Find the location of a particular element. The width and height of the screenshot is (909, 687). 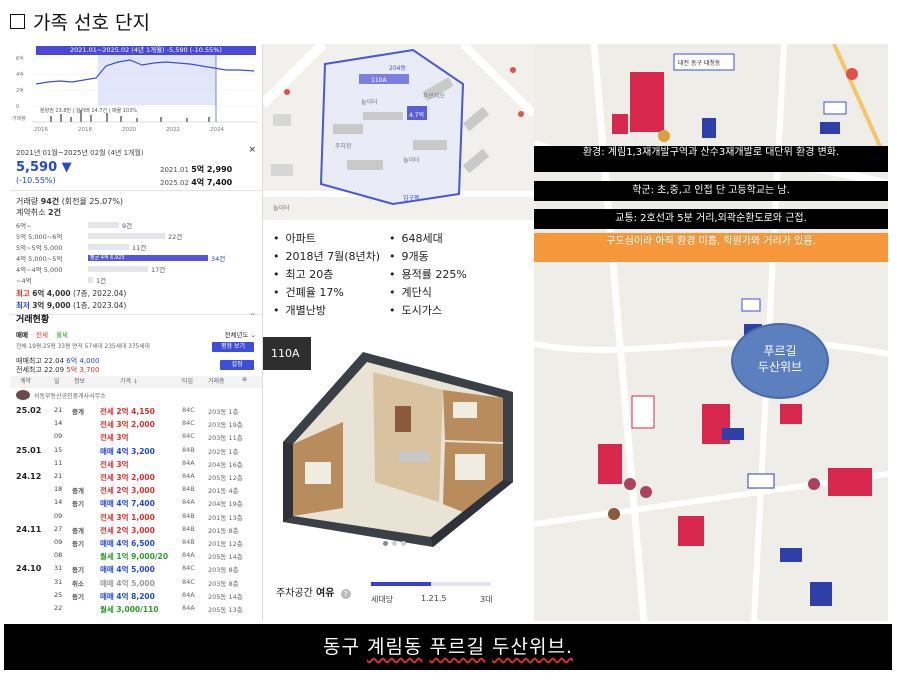

cell-floor: 203동 1층 is located at coordinates (223, 412).